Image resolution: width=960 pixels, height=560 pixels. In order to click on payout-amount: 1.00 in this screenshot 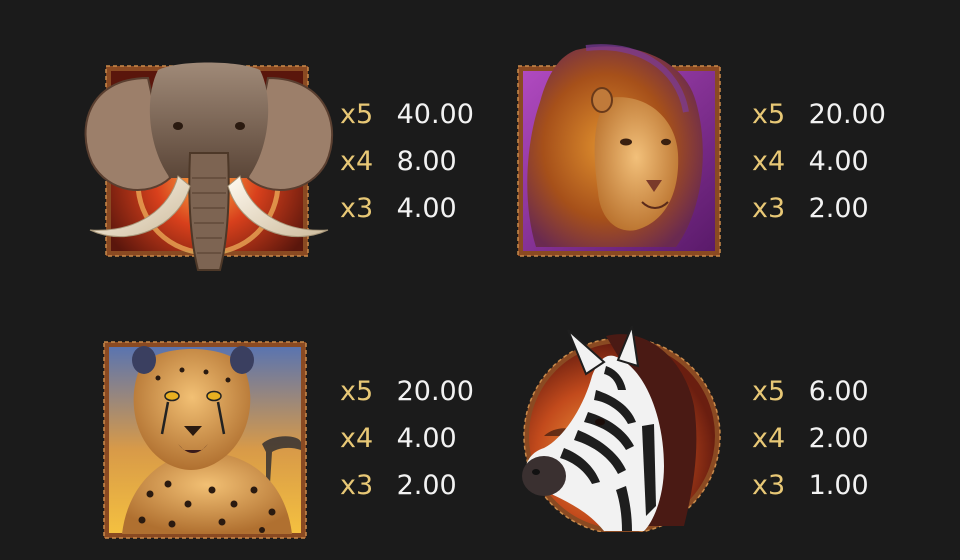, I will do `click(838, 485)`.